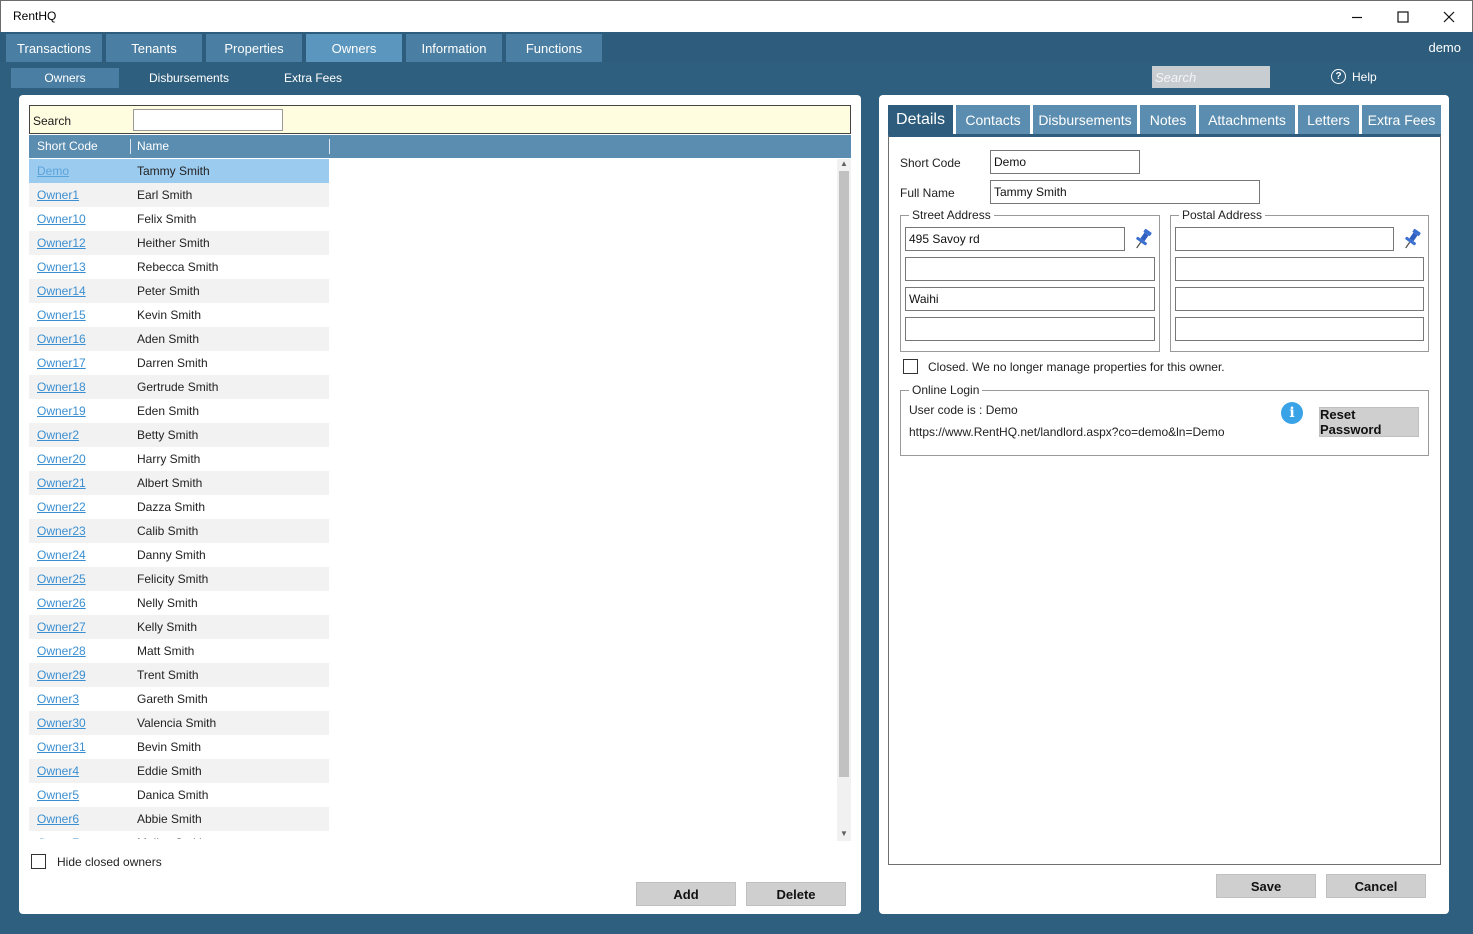 This screenshot has width=1473, height=934. What do you see at coordinates (179, 795) in the screenshot?
I see `table-row: Owner5 Danica Smith` at bounding box center [179, 795].